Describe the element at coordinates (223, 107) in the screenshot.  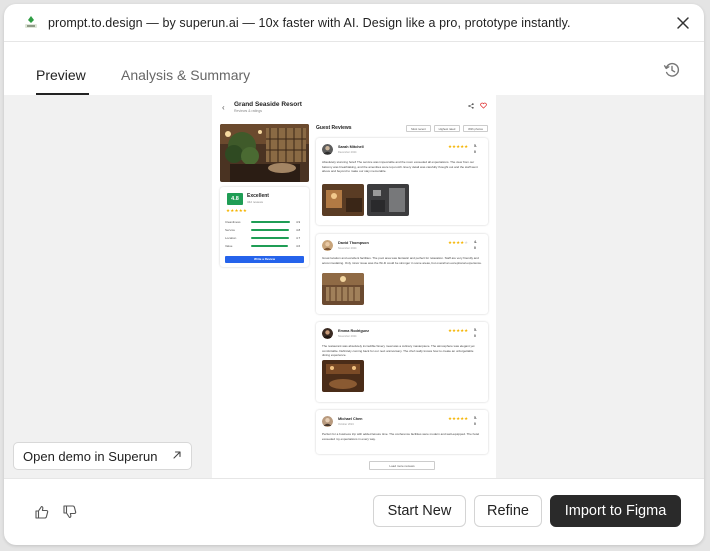
I see `back-icon: ‹` at that location.